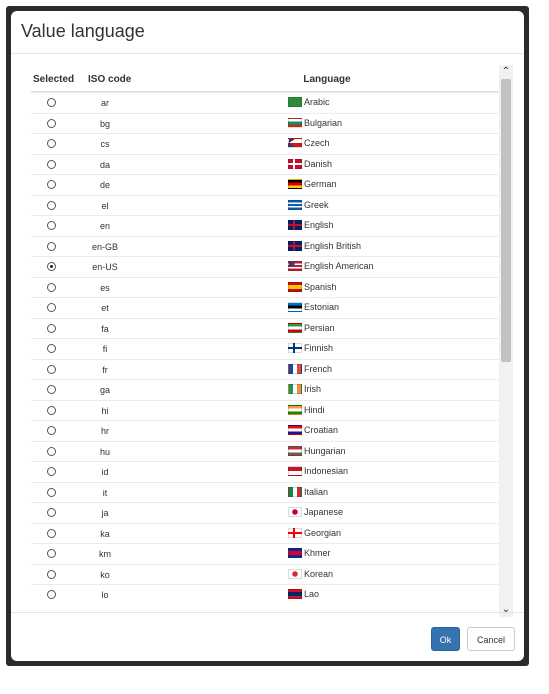 This screenshot has height=694, width=549. Describe the element at coordinates (265, 389) in the screenshot. I see `table-row: ga Irish` at that location.